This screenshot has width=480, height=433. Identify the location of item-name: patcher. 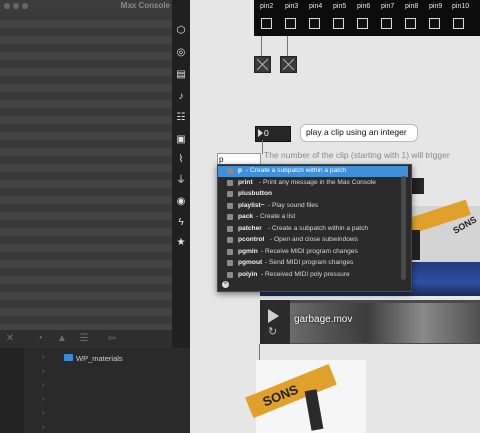
(250, 228).